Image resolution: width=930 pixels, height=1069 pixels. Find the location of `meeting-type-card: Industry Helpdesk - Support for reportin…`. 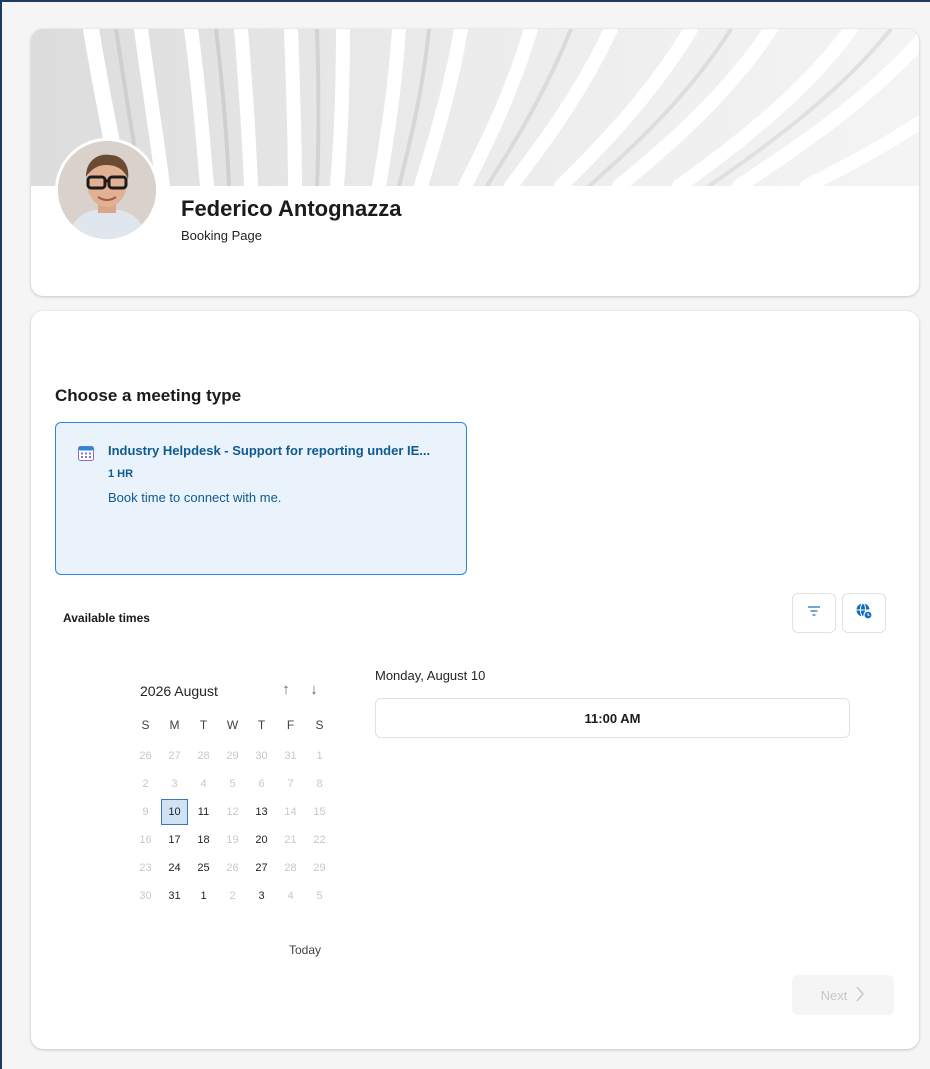

meeting-type-card: Industry Helpdesk - Support for reportin… is located at coordinates (261, 498).